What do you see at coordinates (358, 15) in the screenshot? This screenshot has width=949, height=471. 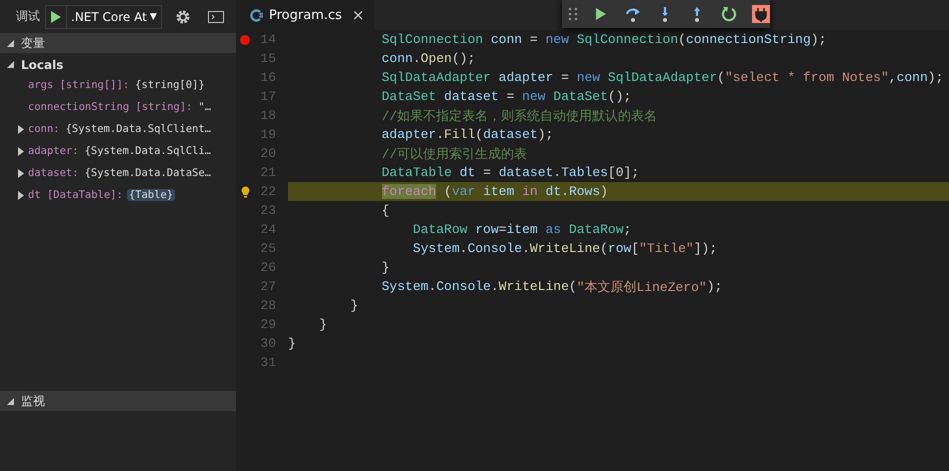 I see `close-tab-button: ×` at bounding box center [358, 15].